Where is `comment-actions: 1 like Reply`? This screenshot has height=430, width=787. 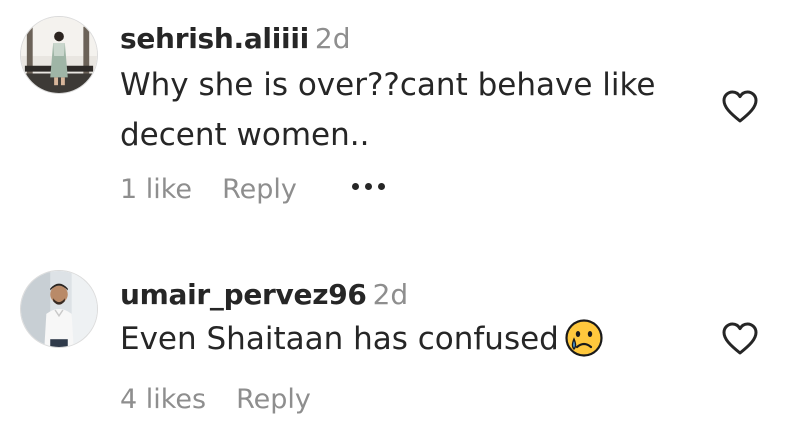 comment-actions: 1 like Reply is located at coordinates (252, 189).